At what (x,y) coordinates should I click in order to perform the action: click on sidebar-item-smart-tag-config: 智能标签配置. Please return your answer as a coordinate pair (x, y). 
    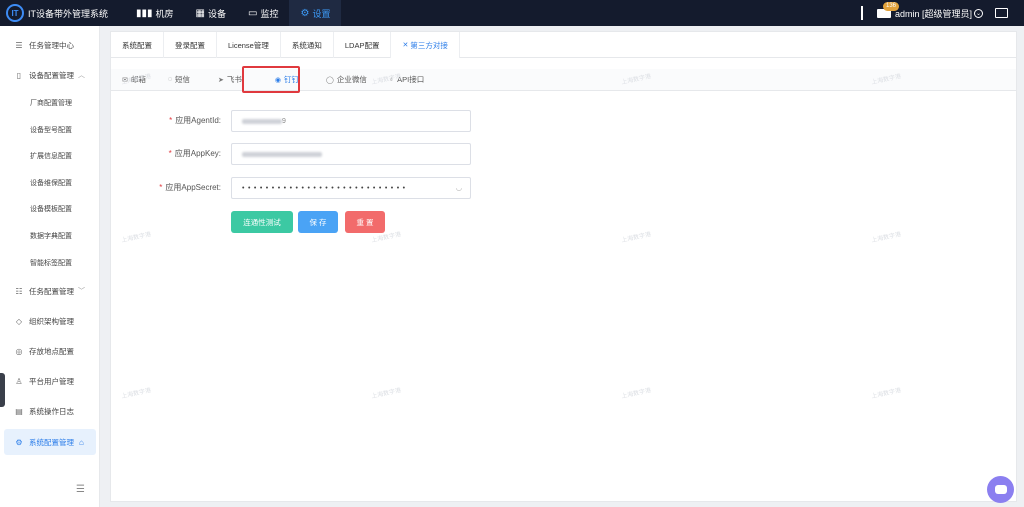
    Looking at the image, I should click on (50, 263).